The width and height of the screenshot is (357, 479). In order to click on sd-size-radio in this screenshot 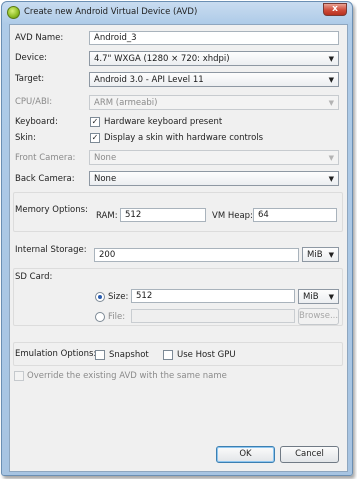, I will do `click(100, 297)`.